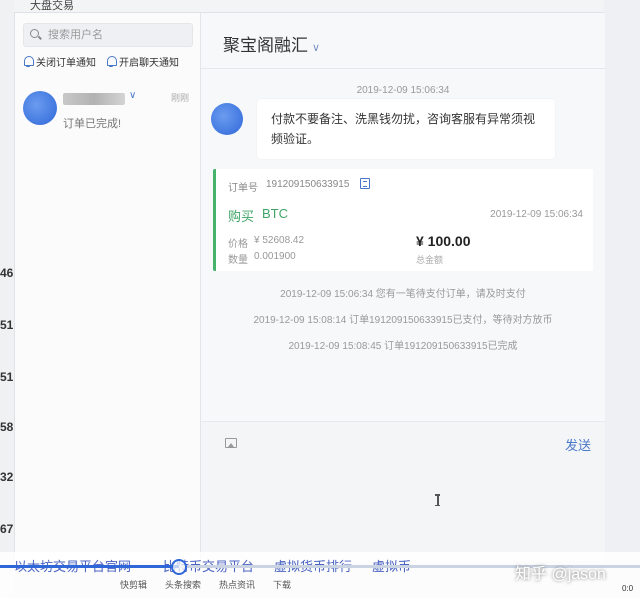 The width and height of the screenshot is (640, 598). What do you see at coordinates (205, 584) in the screenshot?
I see `taskbar: 快剪辑 头条搜索 热点资讯 下载` at bounding box center [205, 584].